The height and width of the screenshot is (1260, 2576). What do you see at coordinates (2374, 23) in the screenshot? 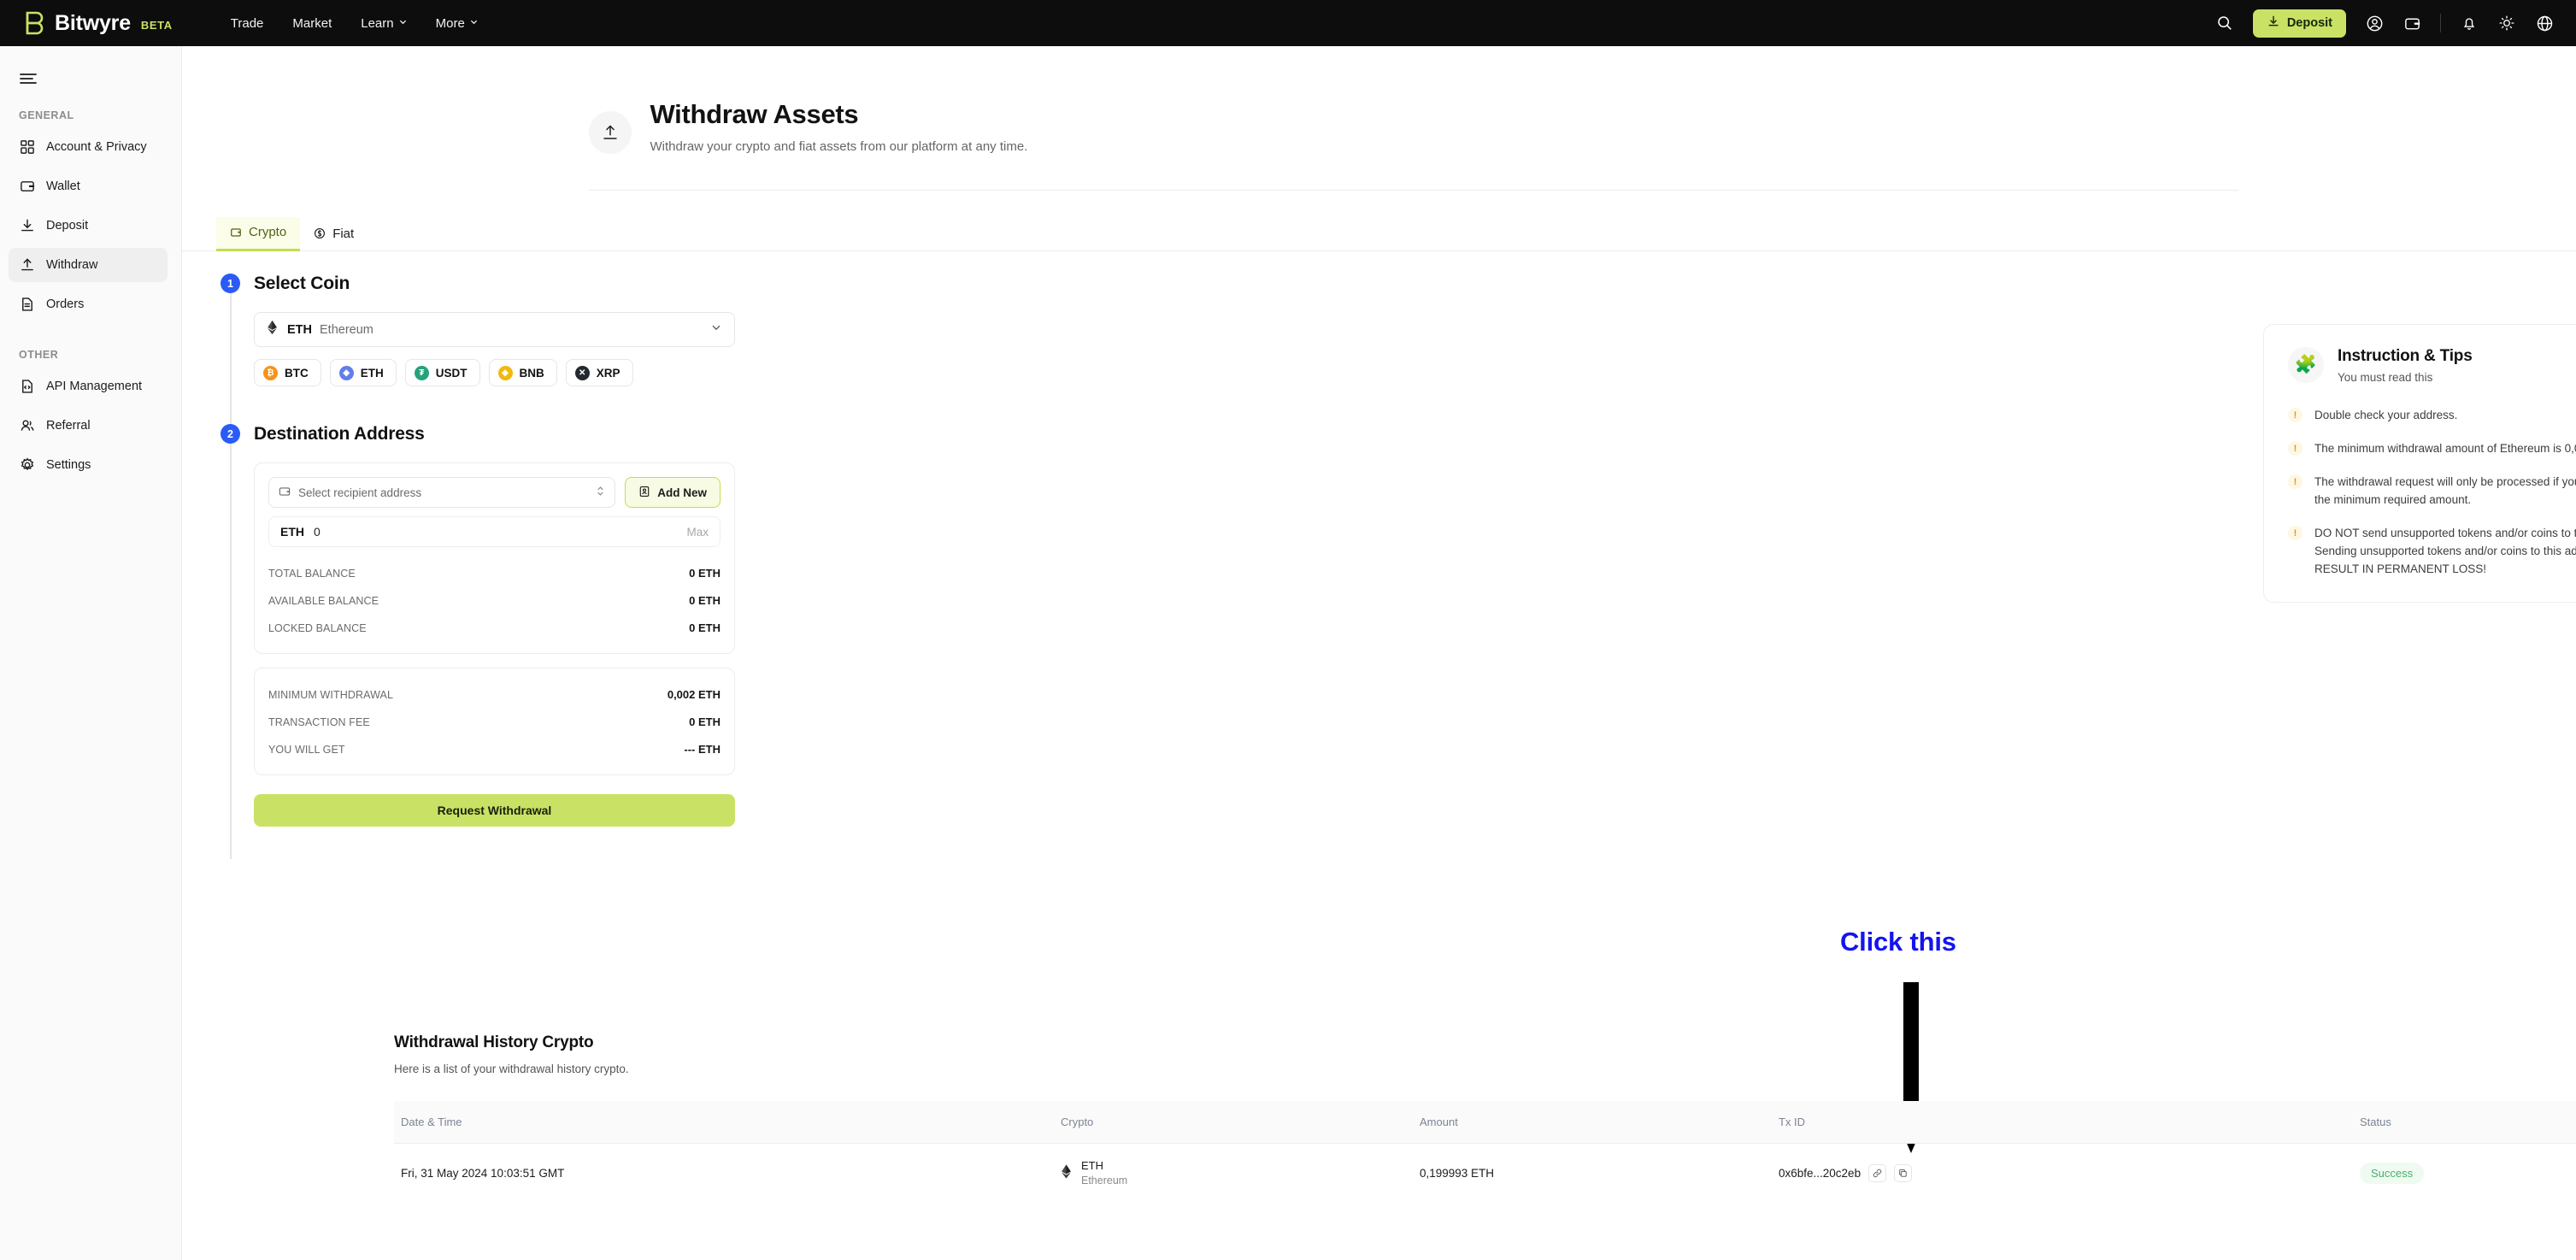
I see `account-circle-icon` at bounding box center [2374, 23].